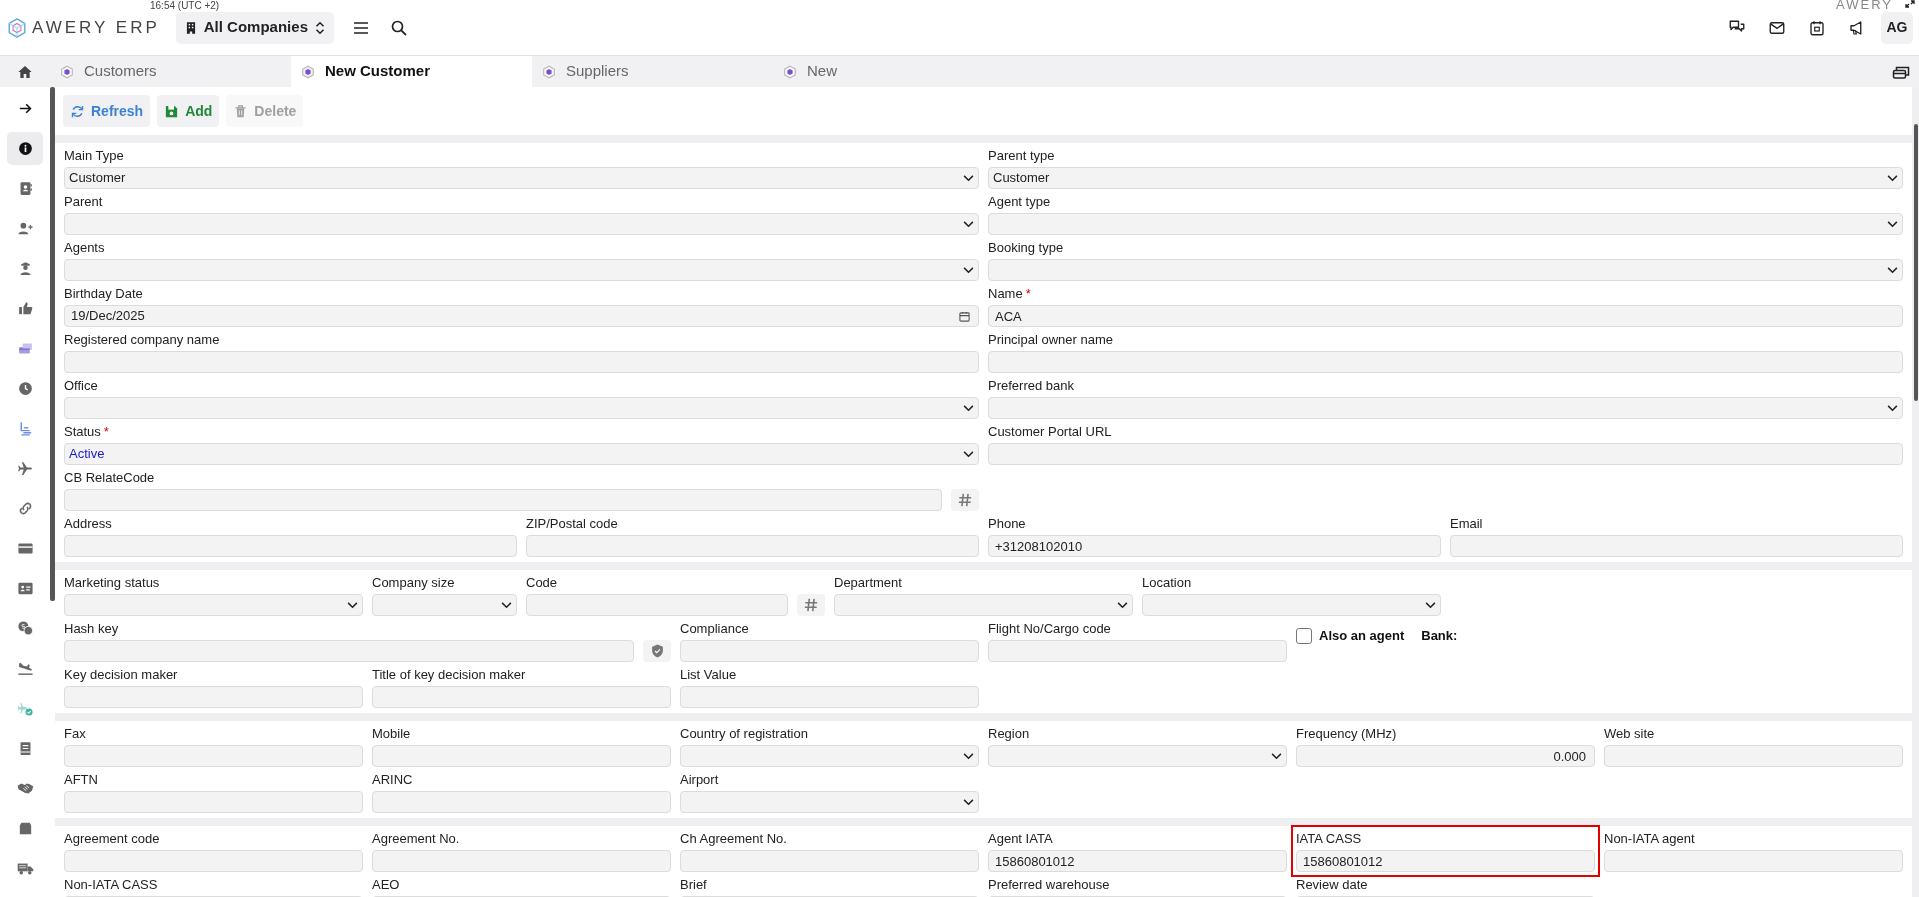 The height and width of the screenshot is (897, 1919). What do you see at coordinates (142, 340) in the screenshot?
I see `field-label: Registered company name` at bounding box center [142, 340].